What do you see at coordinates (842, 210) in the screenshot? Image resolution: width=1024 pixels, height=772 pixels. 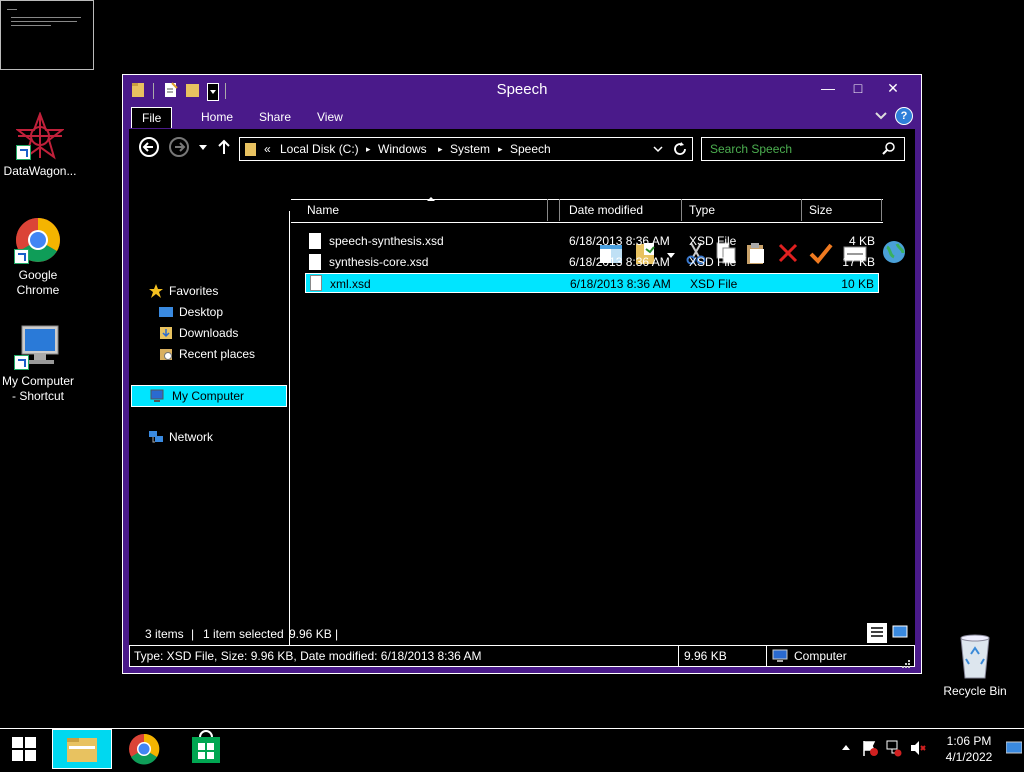 I see `column-header-size: Size` at bounding box center [842, 210].